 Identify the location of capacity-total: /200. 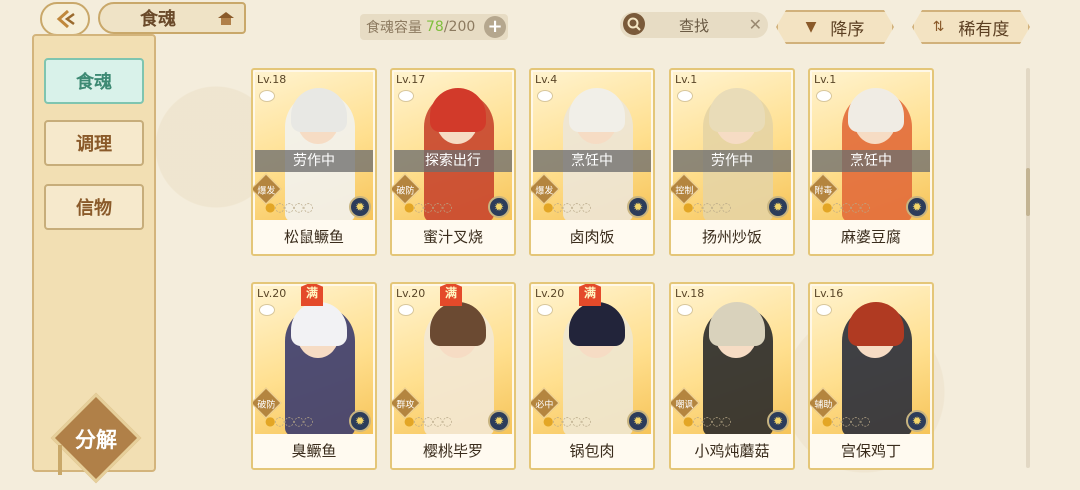
(459, 27).